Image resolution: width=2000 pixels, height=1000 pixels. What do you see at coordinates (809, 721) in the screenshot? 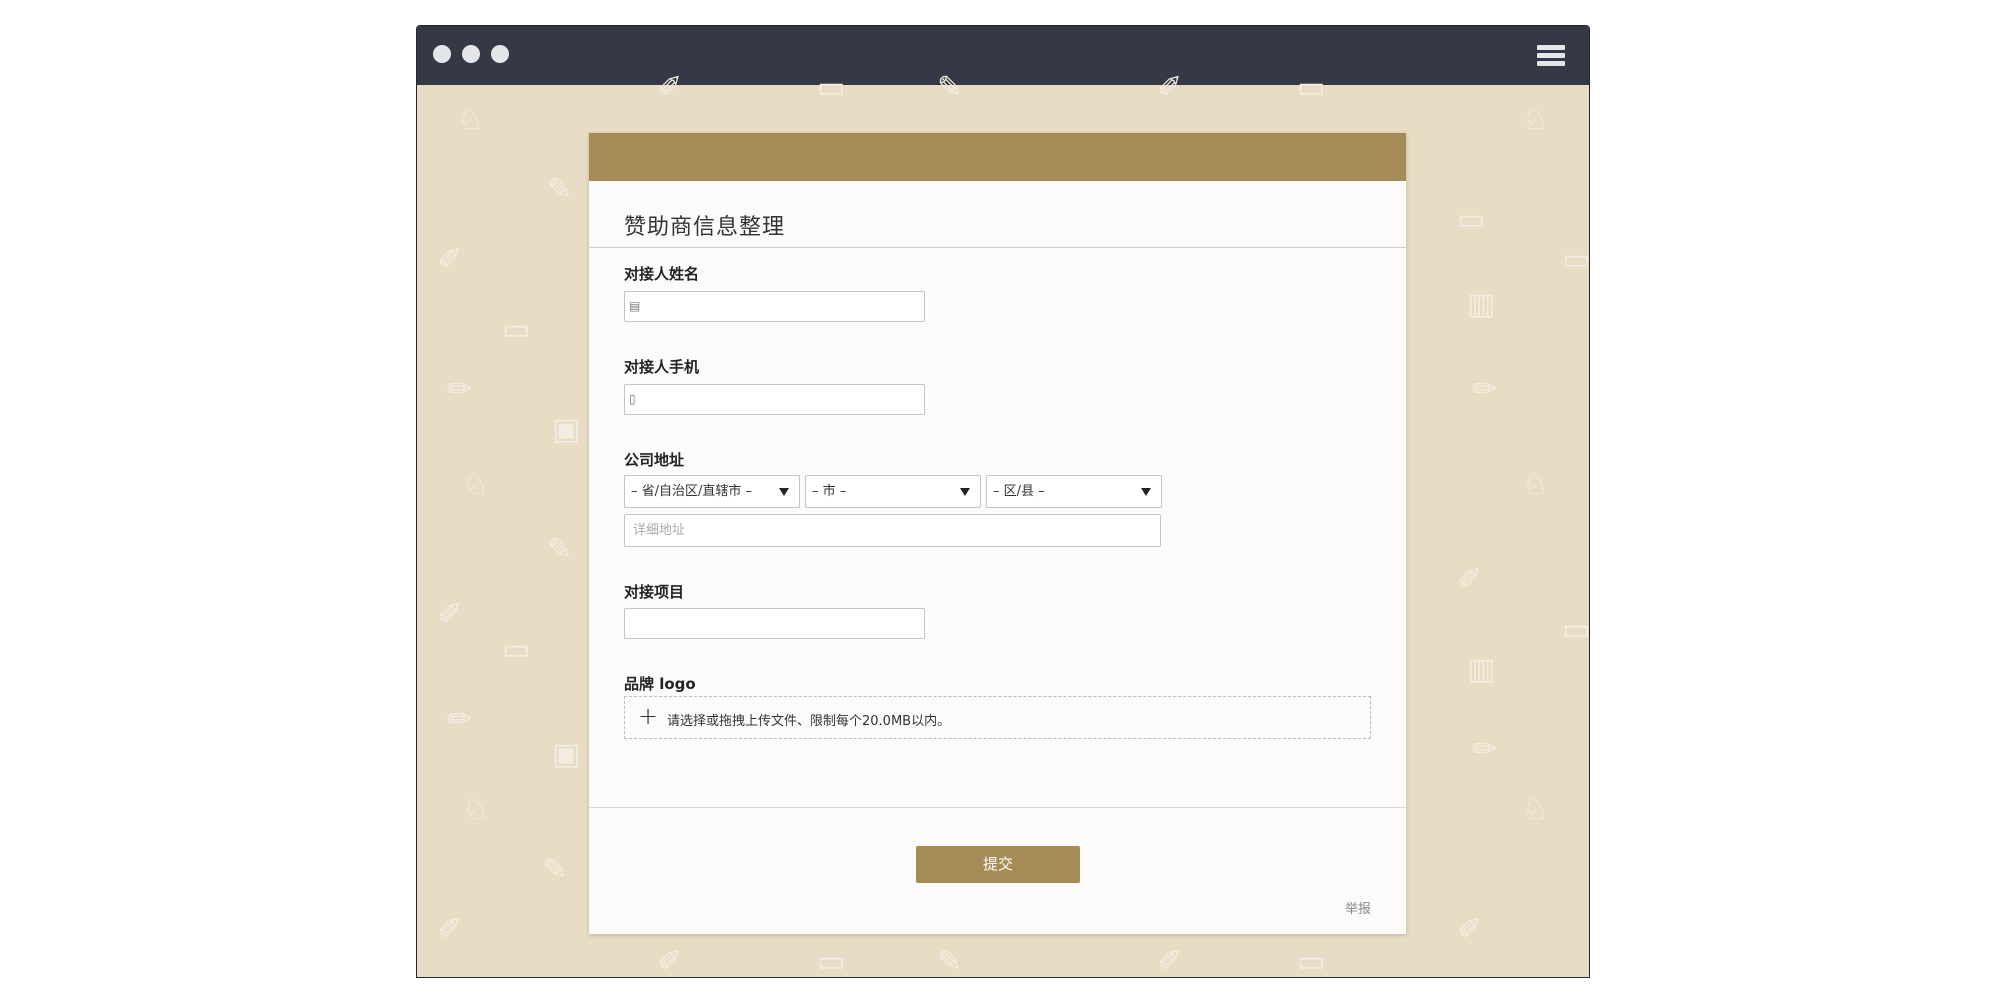
I see `upload-hint: 请选择或拖拽上传文件、限制每个20.0MB以内。` at bounding box center [809, 721].